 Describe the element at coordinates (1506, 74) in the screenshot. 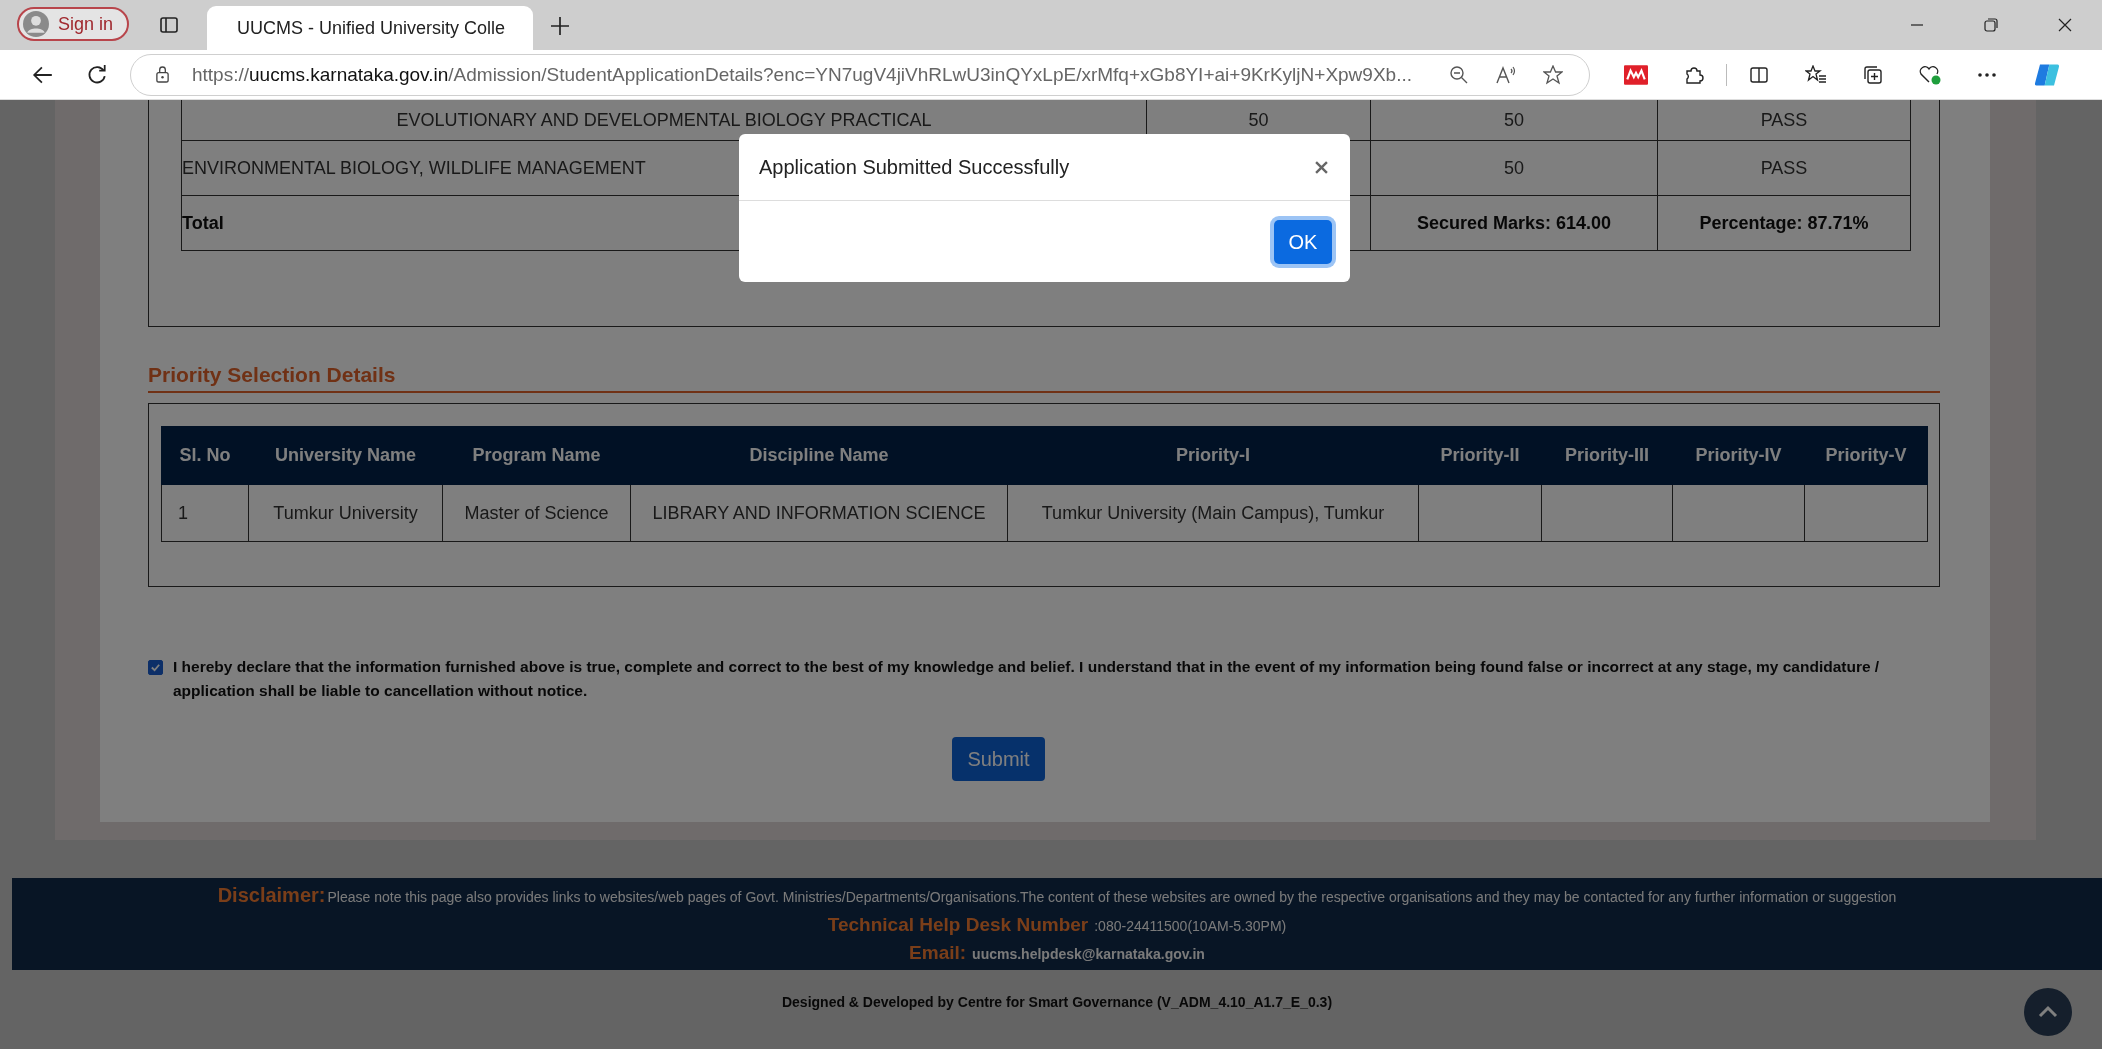

I see `read-aloud-icon` at that location.